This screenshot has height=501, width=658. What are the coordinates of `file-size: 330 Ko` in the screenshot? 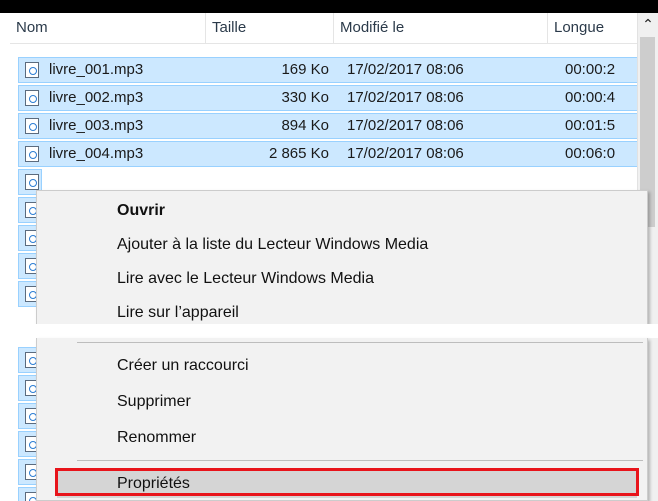 It's located at (305, 97).